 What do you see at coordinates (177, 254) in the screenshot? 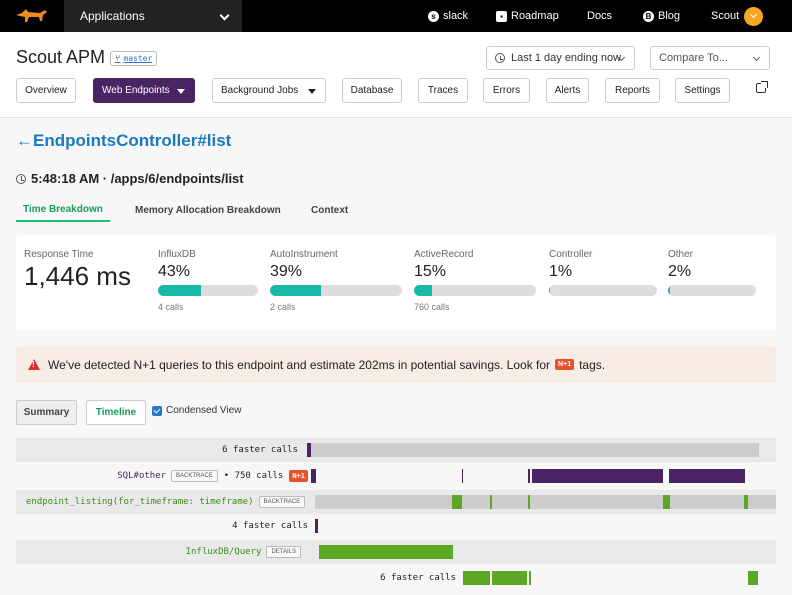
I see `metric-label: InfluxDB` at bounding box center [177, 254].